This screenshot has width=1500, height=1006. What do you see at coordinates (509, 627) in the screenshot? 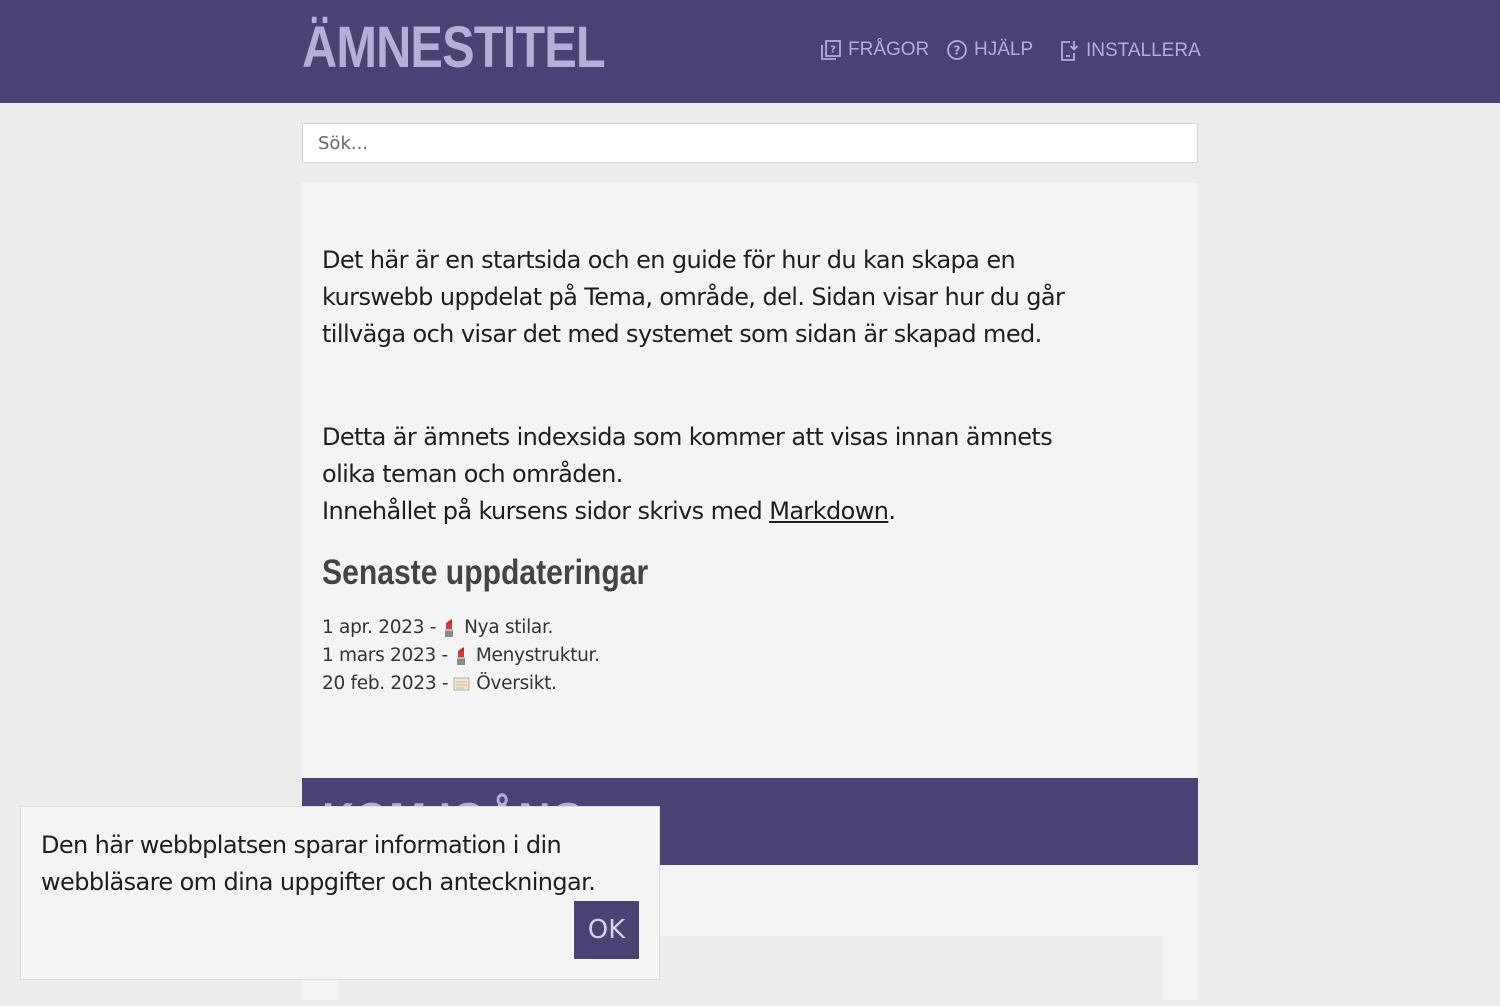
I see `update-text: Nya stilar.` at bounding box center [509, 627].